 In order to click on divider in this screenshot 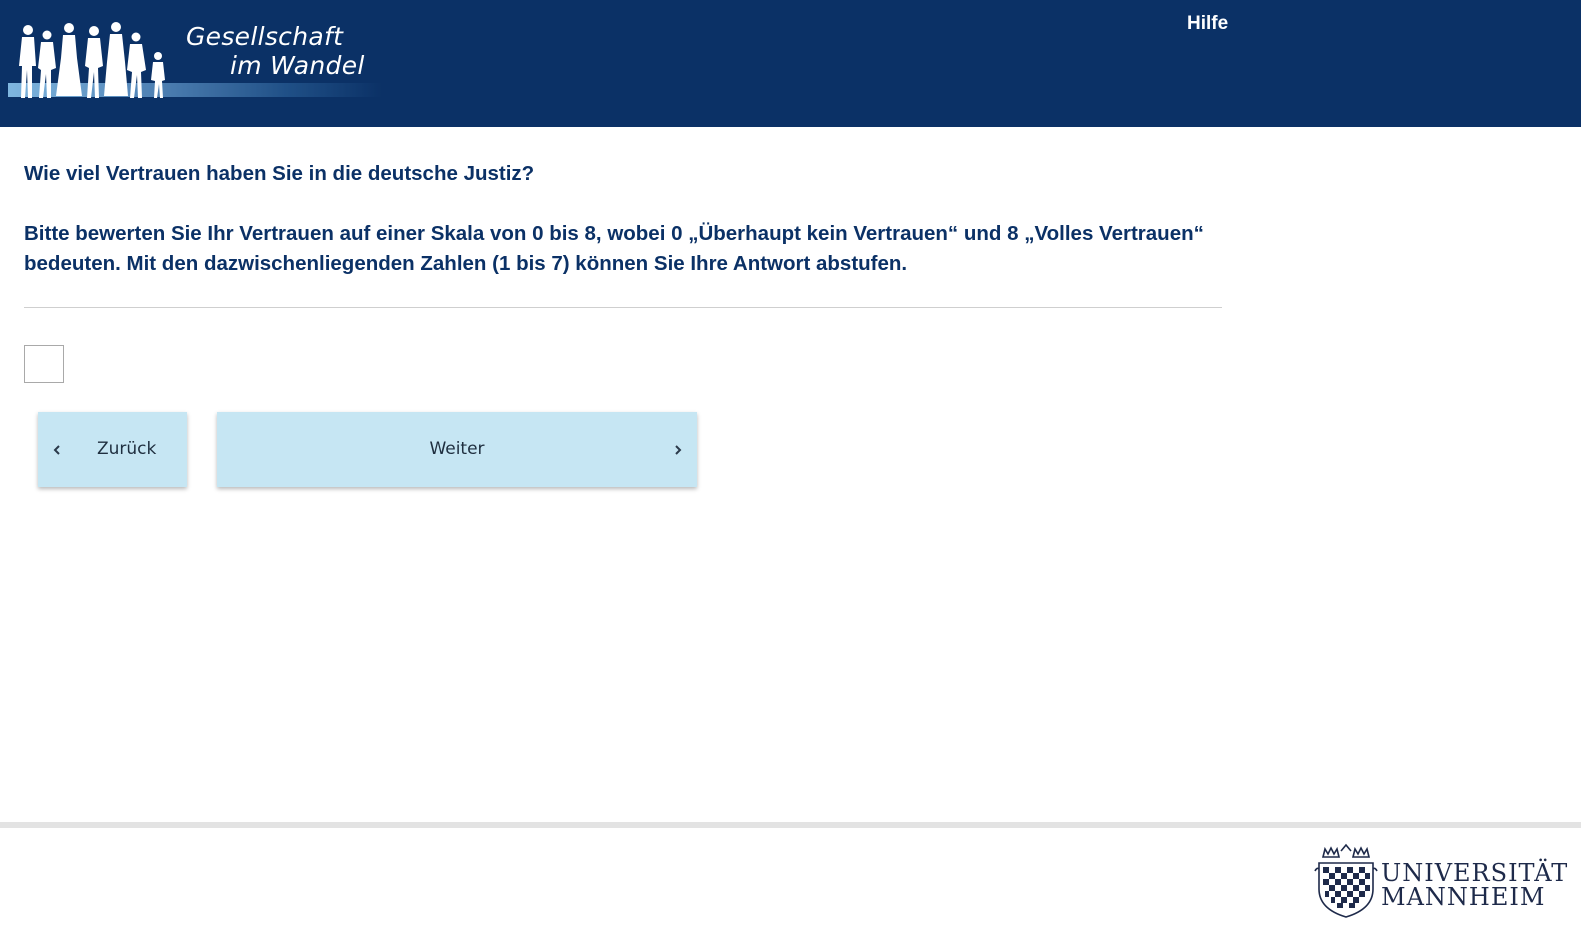, I will do `click(623, 307)`.